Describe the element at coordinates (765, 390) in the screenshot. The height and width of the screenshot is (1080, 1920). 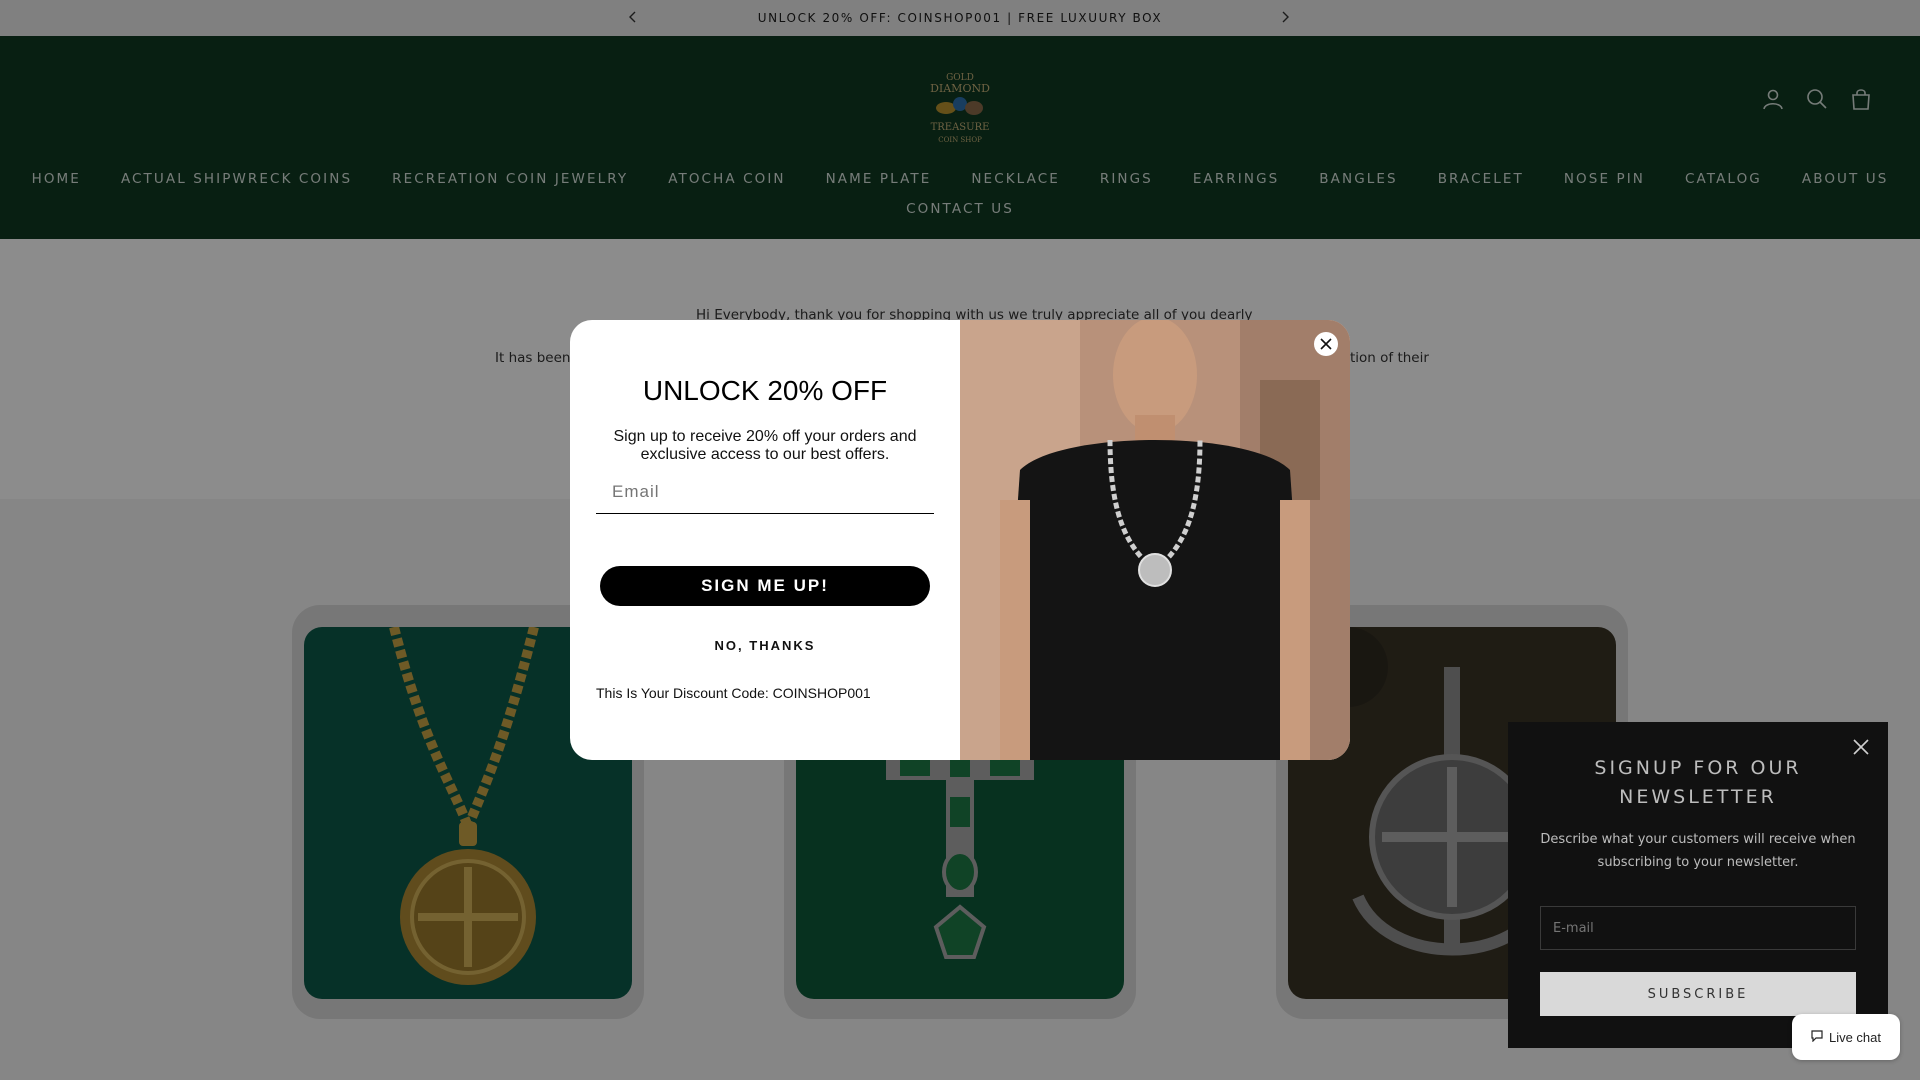
I see `popup-title: UNLOCK 20% OFF` at that location.